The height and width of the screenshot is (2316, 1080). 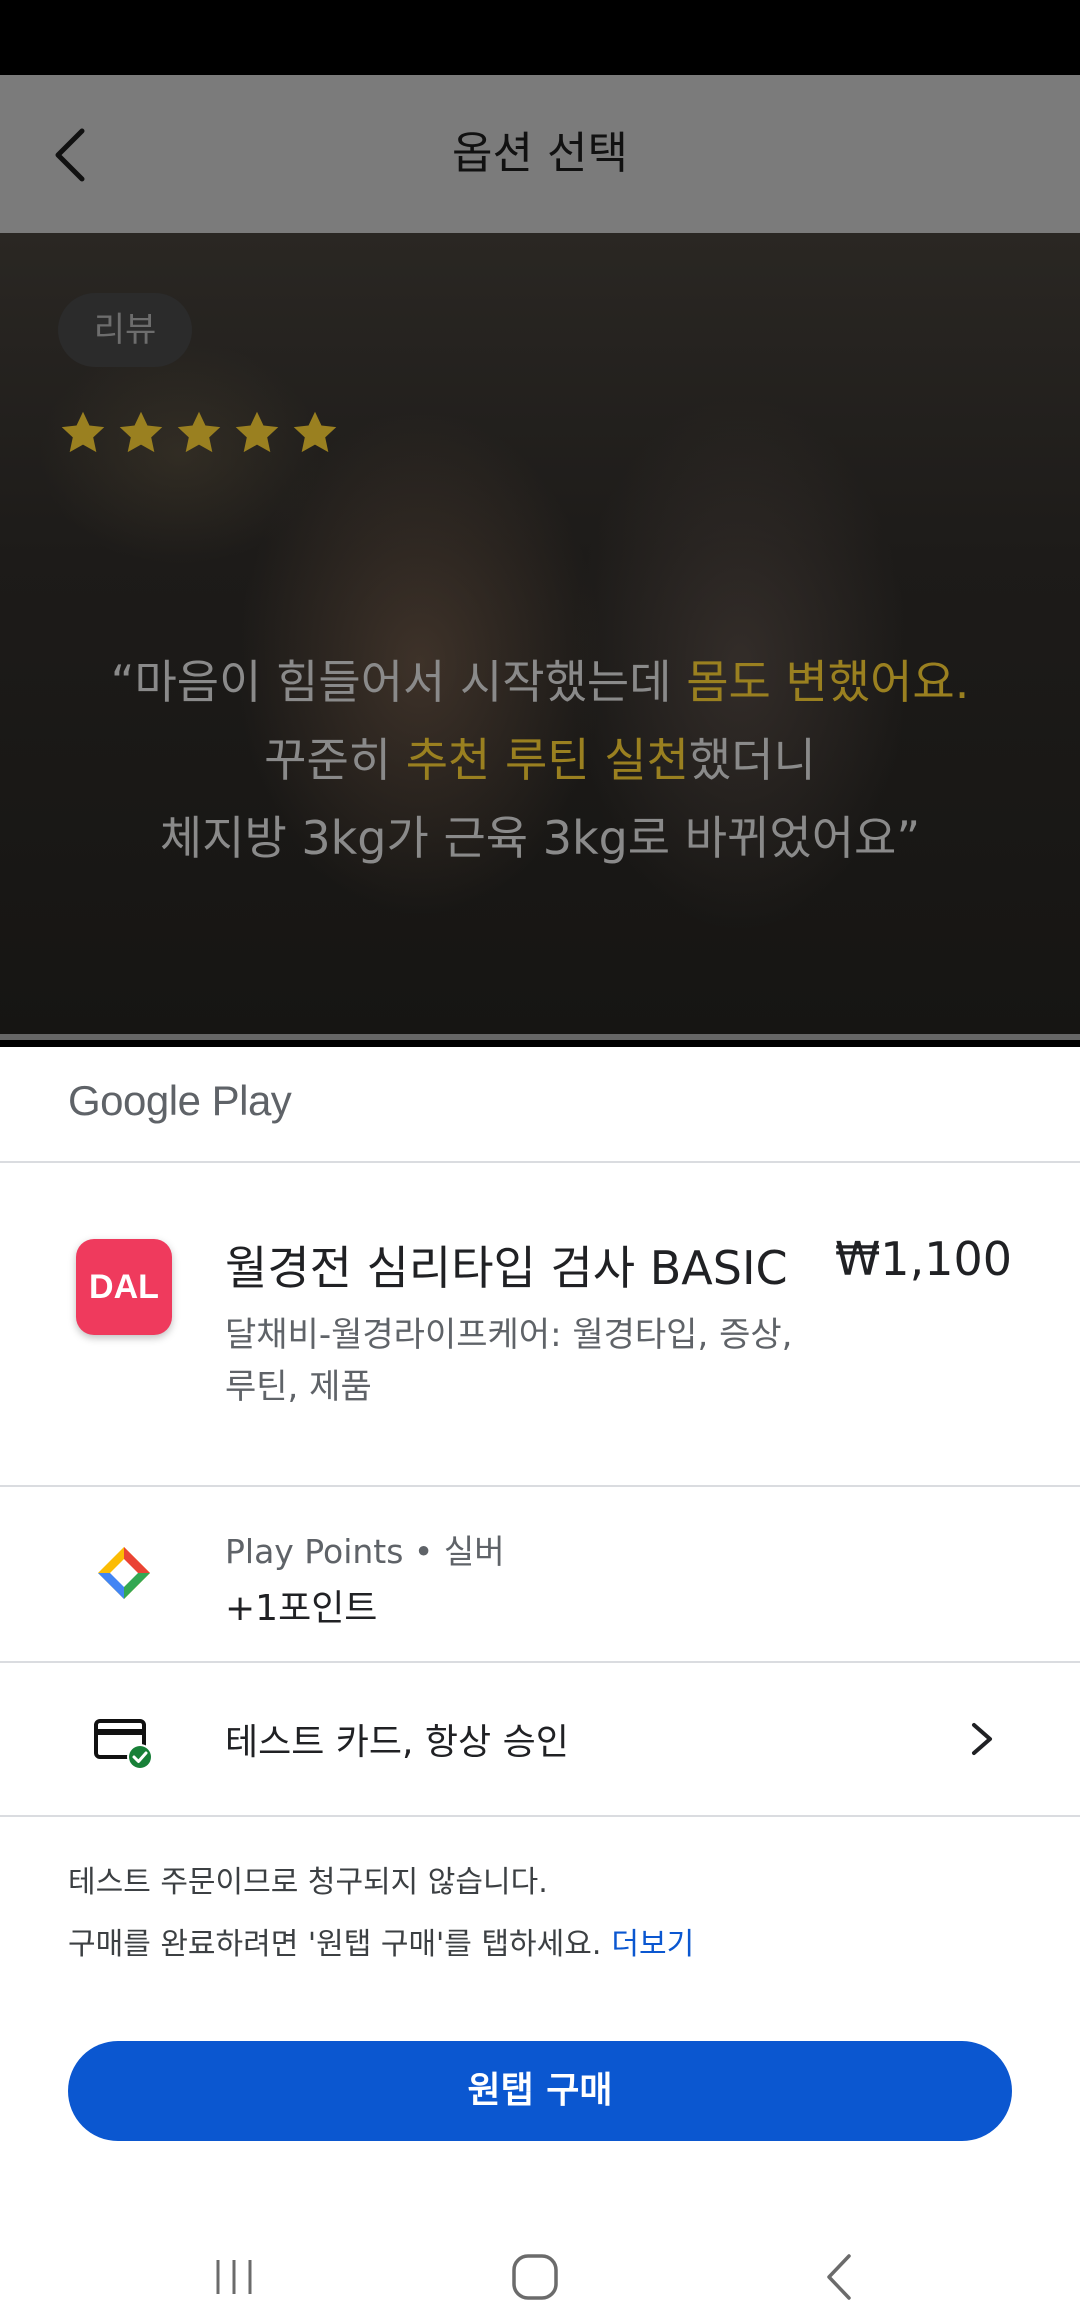 What do you see at coordinates (124, 1573) in the screenshot?
I see `play-points-icon` at bounding box center [124, 1573].